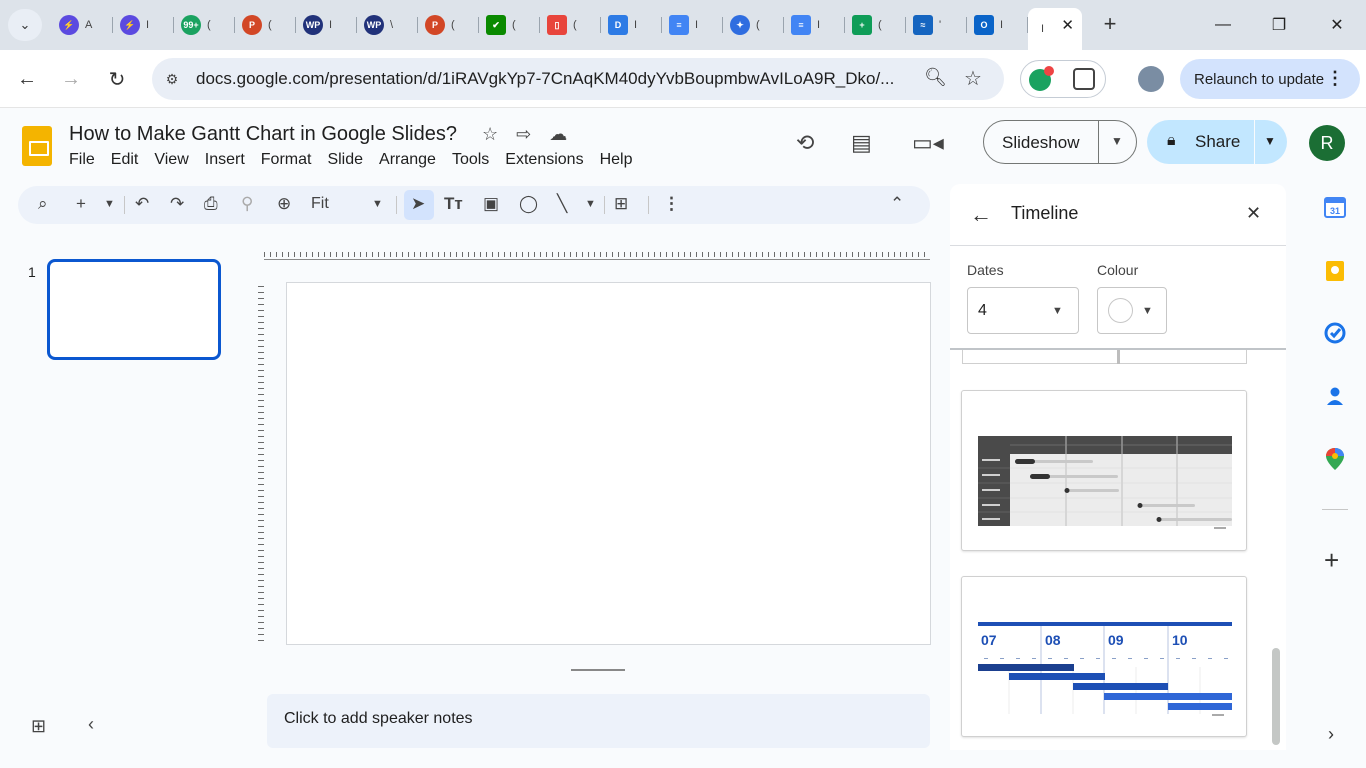  Describe the element at coordinates (284, 204) in the screenshot. I see `zoom-icon: ⊕` at that location.